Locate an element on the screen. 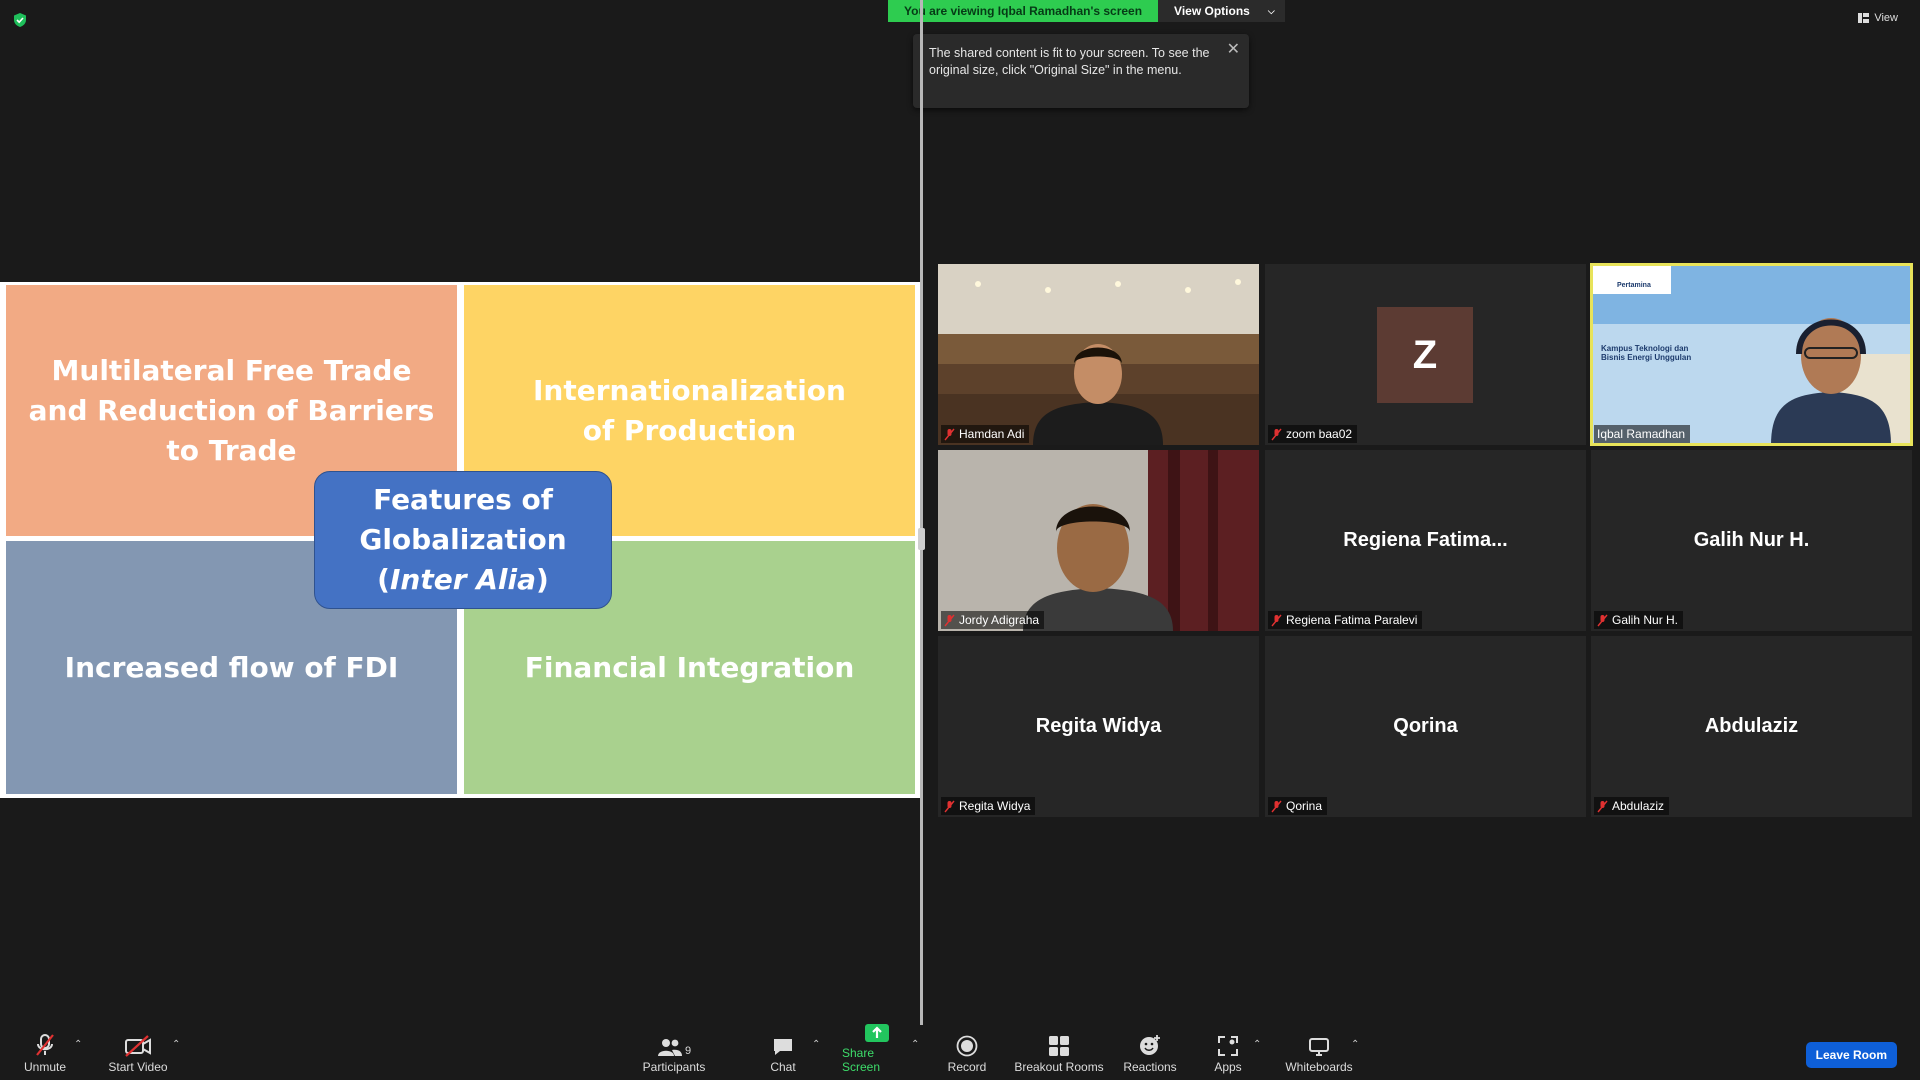 This screenshot has height=1080, width=1920. participants-button: 9 Participants is located at coordinates (674, 1052).